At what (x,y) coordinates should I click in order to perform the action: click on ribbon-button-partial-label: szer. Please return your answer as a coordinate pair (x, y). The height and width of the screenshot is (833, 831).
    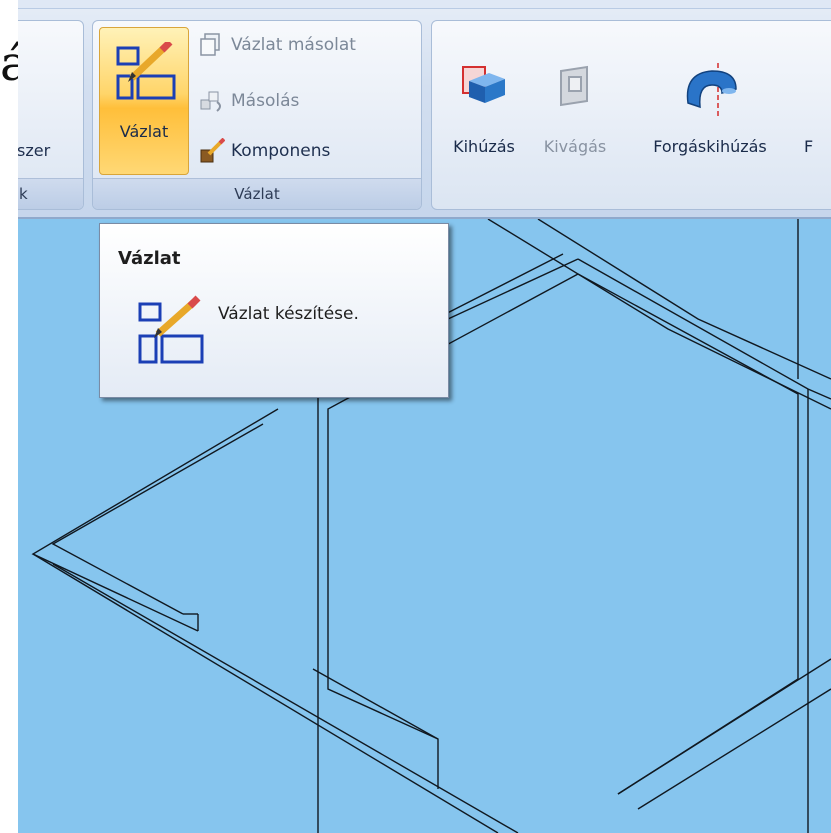
    Looking at the image, I should click on (34, 150).